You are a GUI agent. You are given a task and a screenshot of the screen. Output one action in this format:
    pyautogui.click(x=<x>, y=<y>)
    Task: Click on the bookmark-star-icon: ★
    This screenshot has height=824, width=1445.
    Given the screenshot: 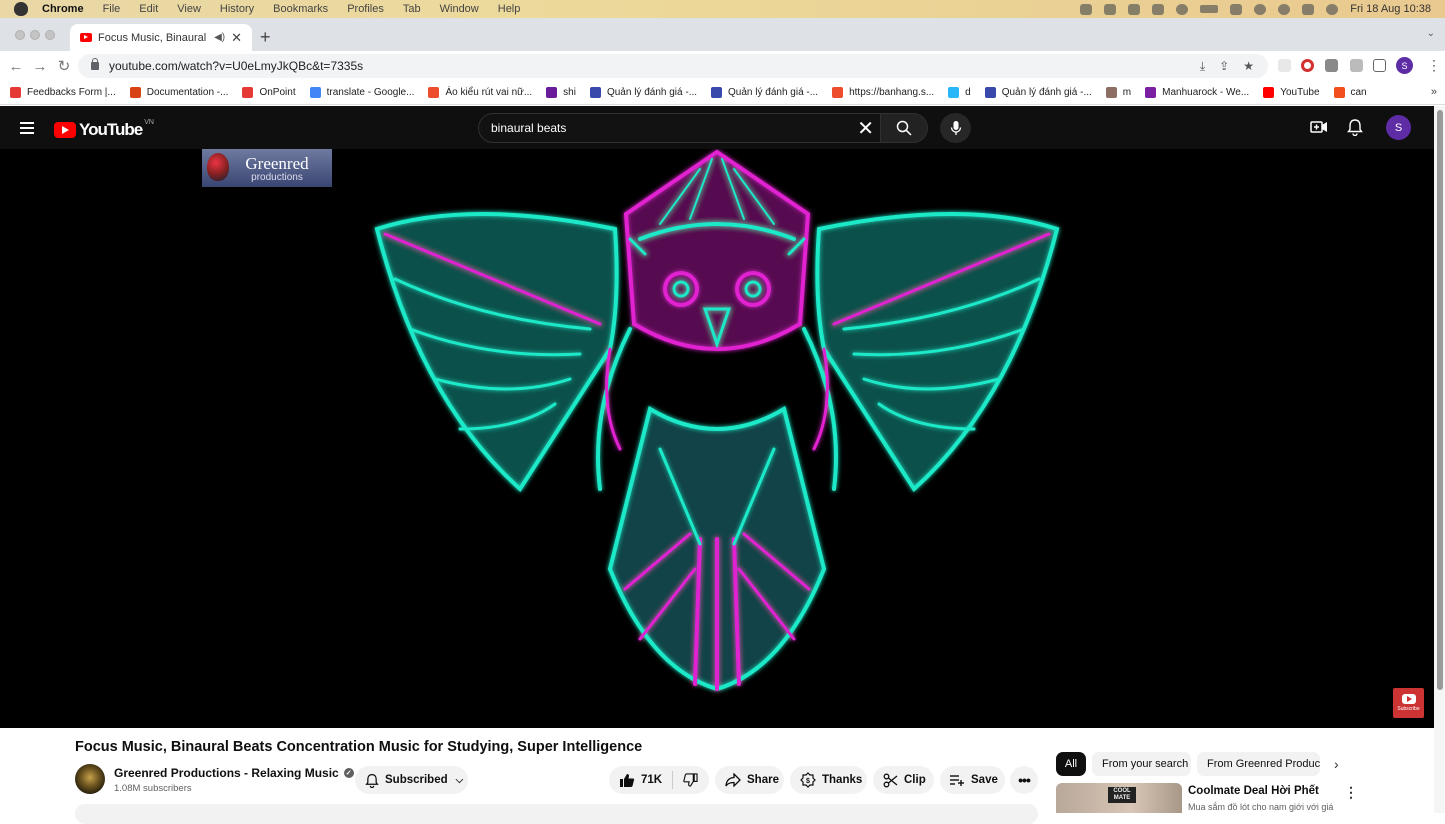 What is the action you would take?
    pyautogui.click(x=1248, y=66)
    